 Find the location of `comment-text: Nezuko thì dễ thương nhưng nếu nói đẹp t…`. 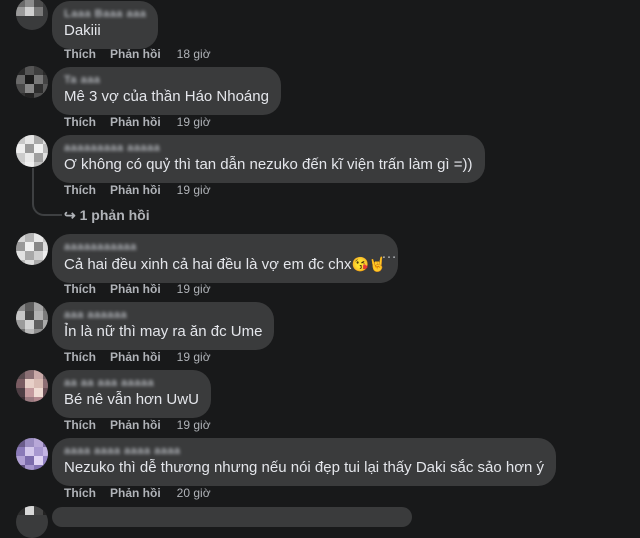

comment-text: Nezuko thì dễ thương nhưng nếu nói đẹp t… is located at coordinates (304, 467).